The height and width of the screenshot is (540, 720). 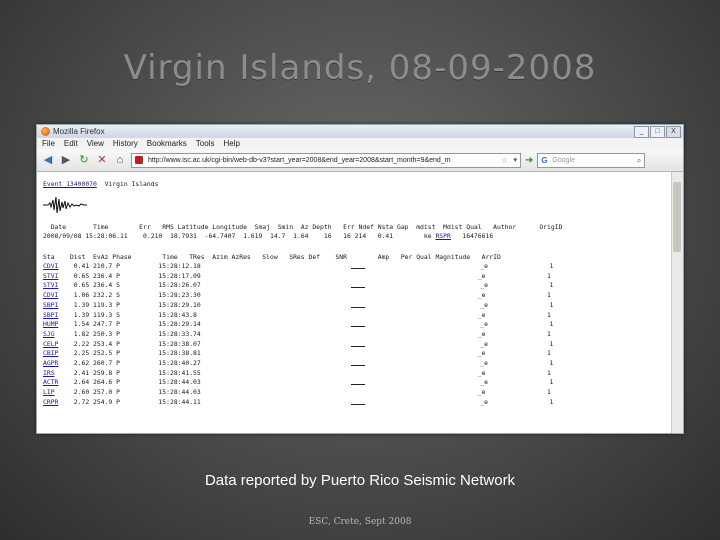 I want to click on table-row: STVI 0.65 236.4 S 15:28:26.07 _e 1, so click(x=298, y=285).